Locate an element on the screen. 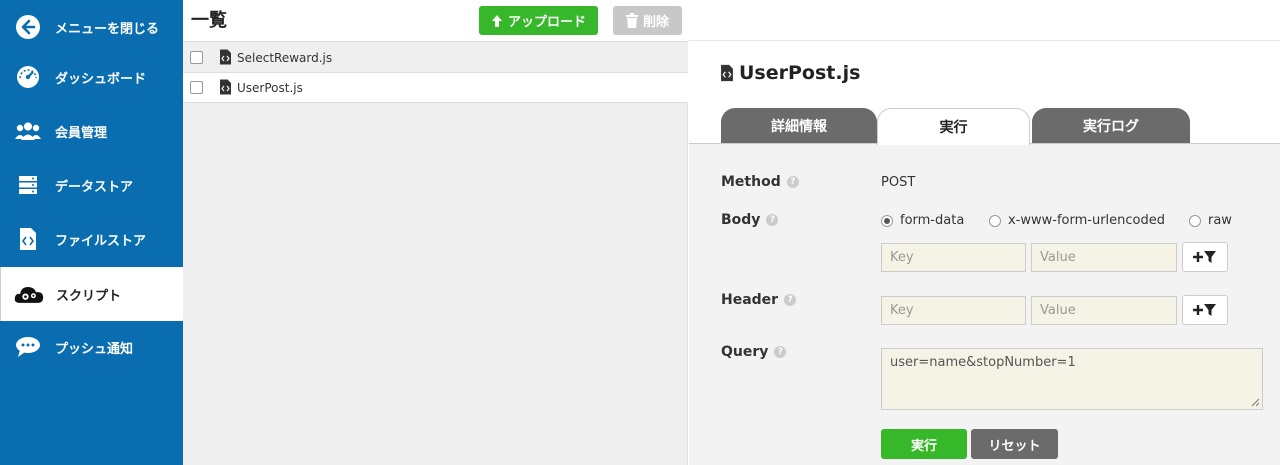 This screenshot has height=465, width=1280. chat-bubble-icon is located at coordinates (28, 347).